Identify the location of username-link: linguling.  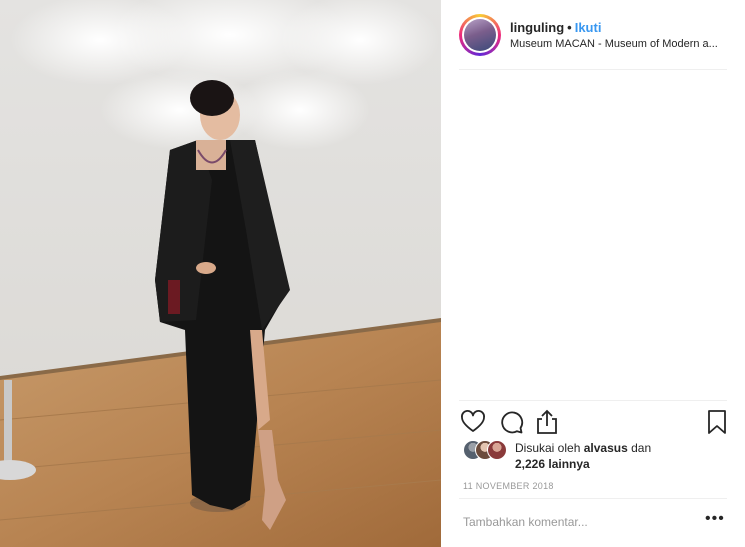
(537, 27).